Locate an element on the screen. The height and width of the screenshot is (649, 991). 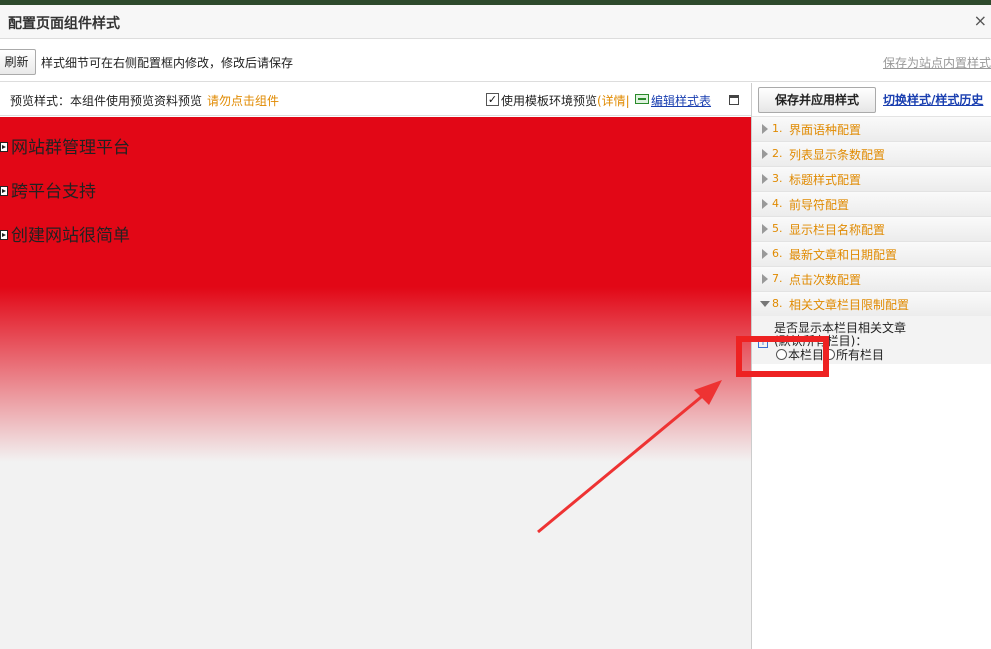
section-number: 7. is located at coordinates (777, 278).